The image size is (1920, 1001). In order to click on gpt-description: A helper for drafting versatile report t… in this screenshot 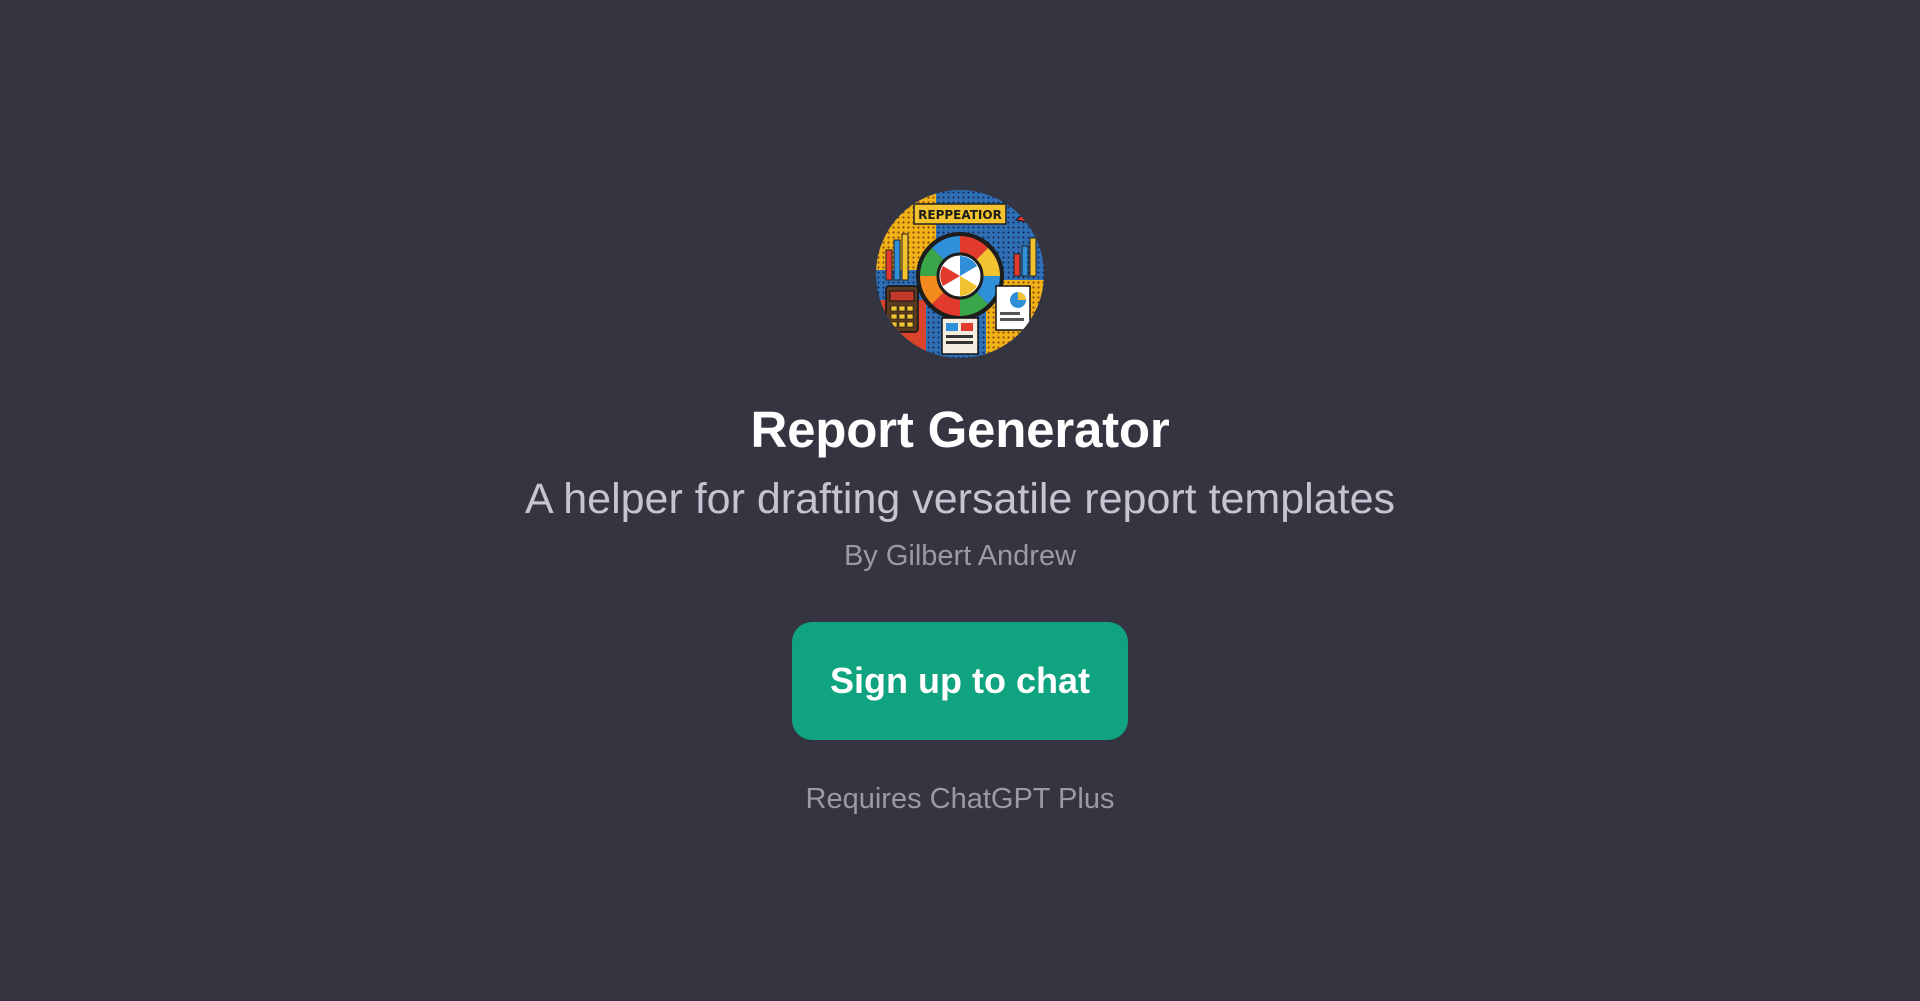, I will do `click(960, 499)`.